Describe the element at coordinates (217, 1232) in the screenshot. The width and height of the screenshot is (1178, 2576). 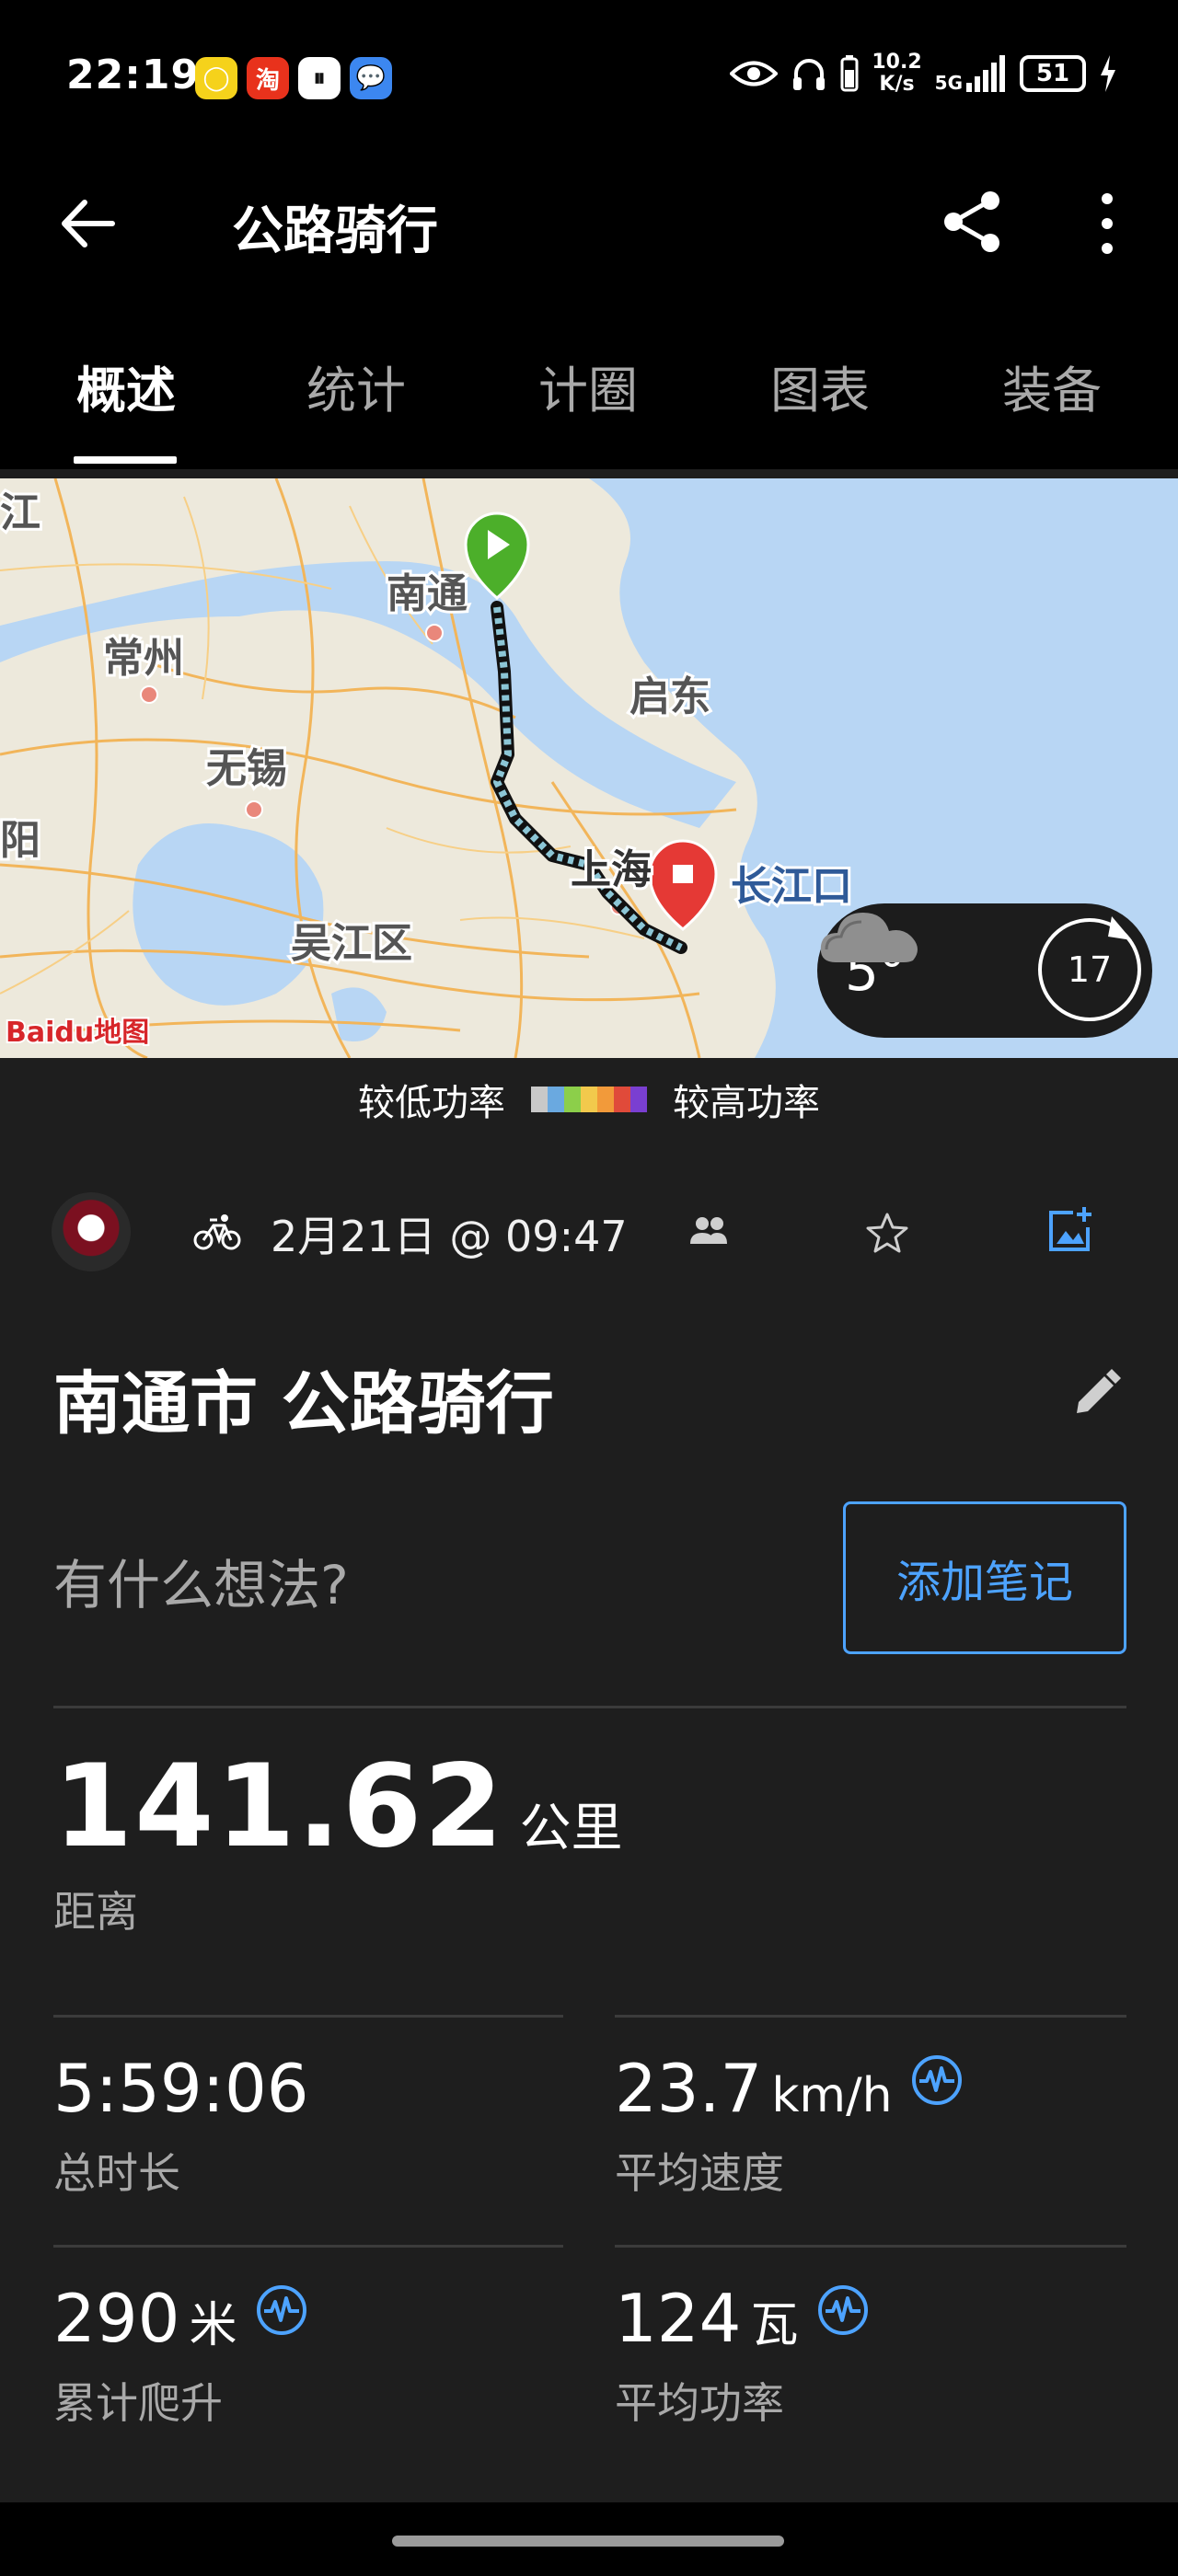
I see `bike-icon` at that location.